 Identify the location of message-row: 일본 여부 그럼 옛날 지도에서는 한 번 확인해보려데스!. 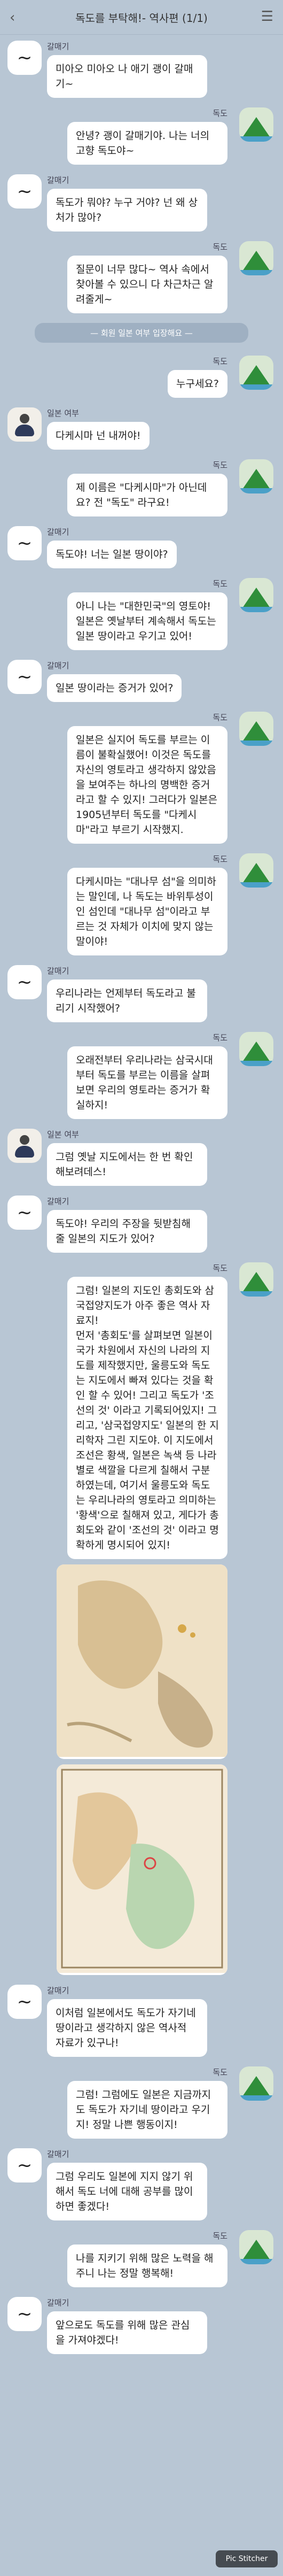
(141, 1157).